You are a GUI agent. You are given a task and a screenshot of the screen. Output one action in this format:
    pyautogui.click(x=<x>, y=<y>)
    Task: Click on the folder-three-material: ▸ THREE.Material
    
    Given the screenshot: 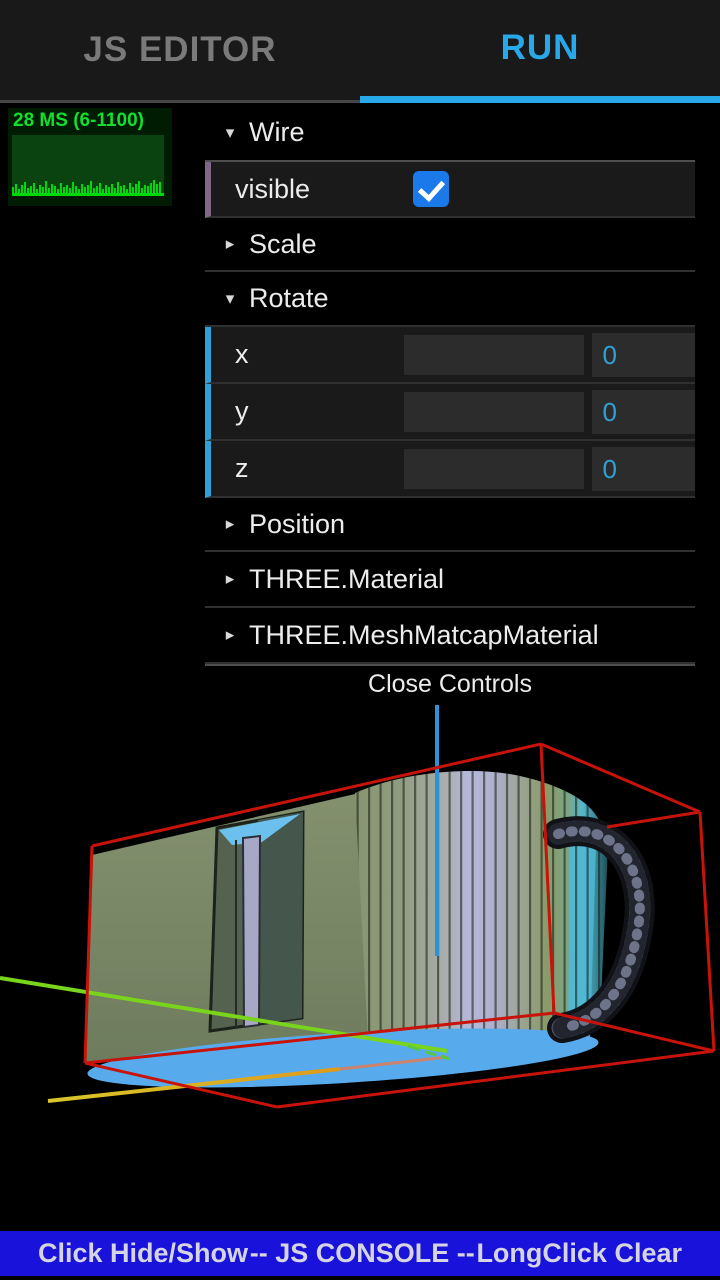 What is the action you would take?
    pyautogui.click(x=450, y=580)
    